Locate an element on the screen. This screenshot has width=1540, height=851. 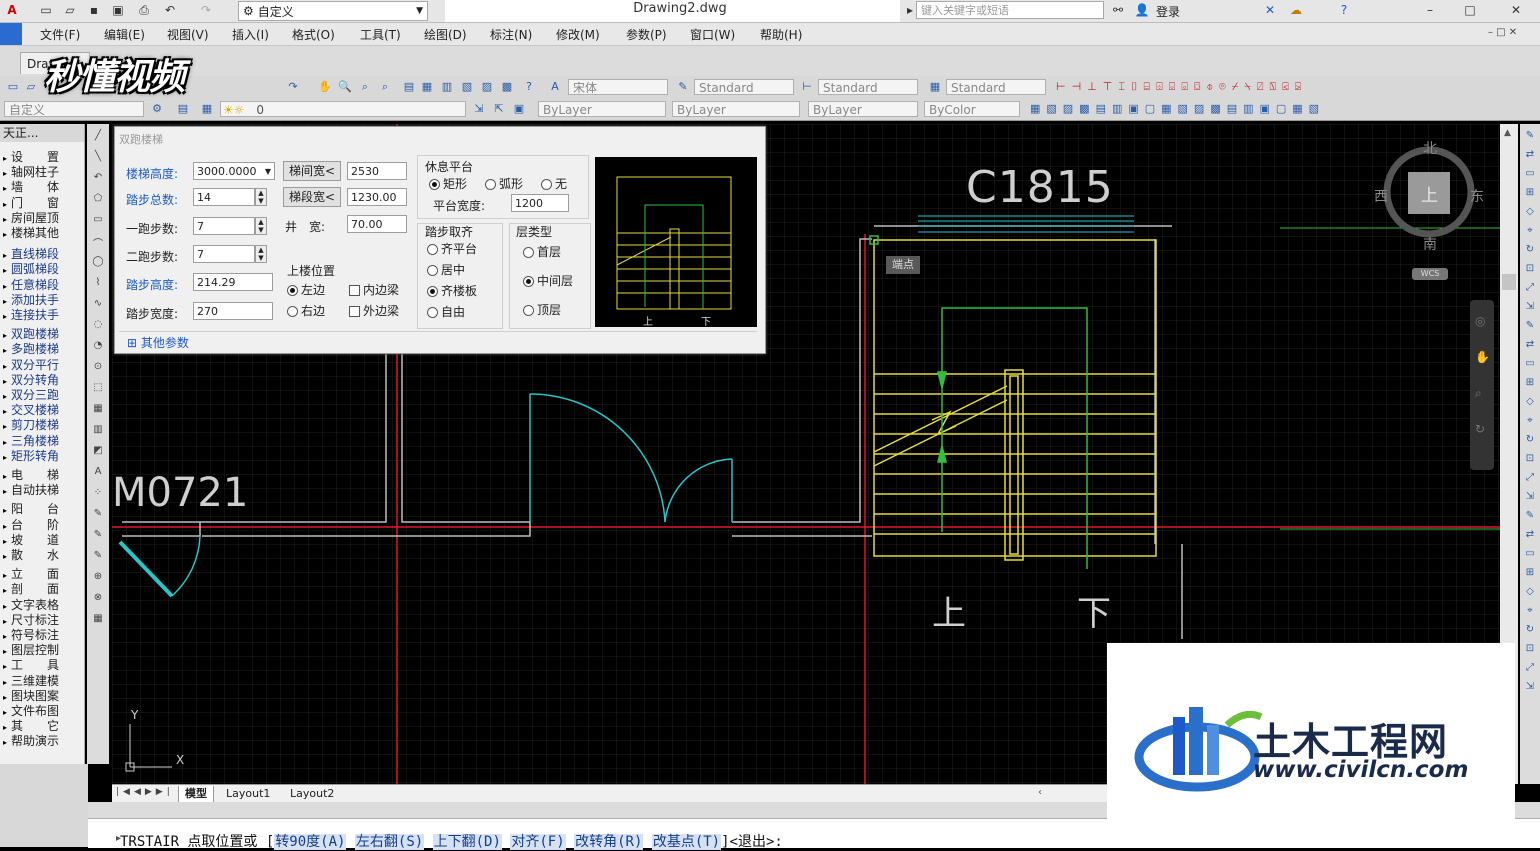
draw-tool-icon: ◯ is located at coordinates (98, 263).